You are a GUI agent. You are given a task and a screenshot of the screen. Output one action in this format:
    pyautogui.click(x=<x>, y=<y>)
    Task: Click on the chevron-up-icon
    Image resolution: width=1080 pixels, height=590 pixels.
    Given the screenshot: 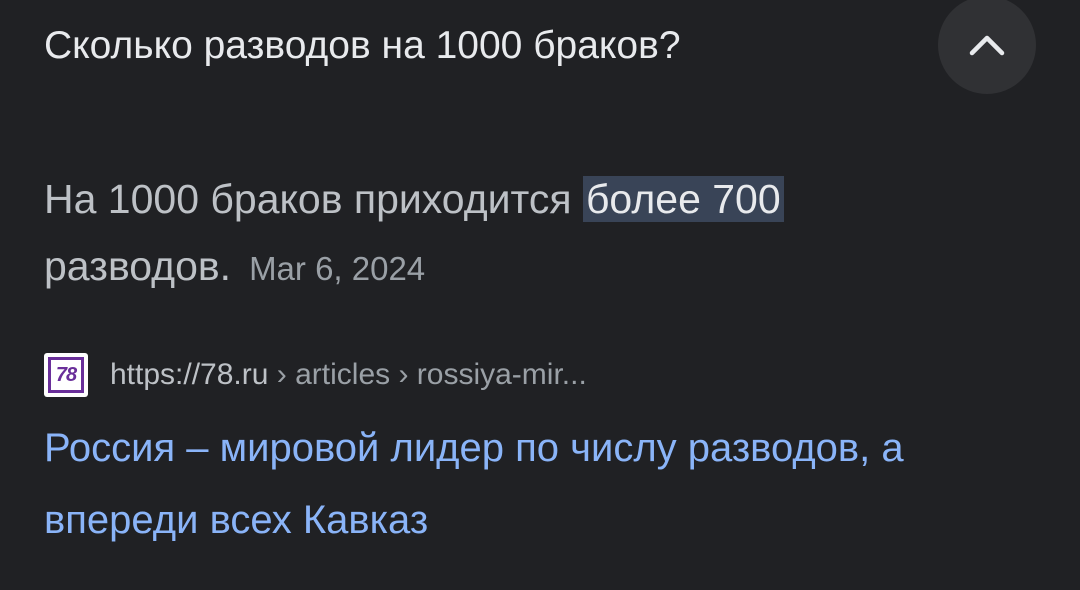 What is the action you would take?
    pyautogui.click(x=987, y=45)
    